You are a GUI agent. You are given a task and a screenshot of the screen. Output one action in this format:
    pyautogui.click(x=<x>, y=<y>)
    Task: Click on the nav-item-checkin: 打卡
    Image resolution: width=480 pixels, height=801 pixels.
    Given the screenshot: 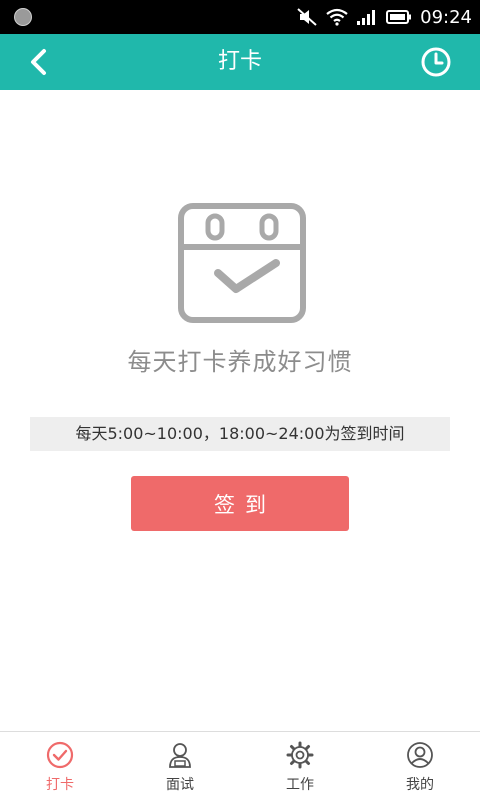 What is the action you would take?
    pyautogui.click(x=60, y=766)
    